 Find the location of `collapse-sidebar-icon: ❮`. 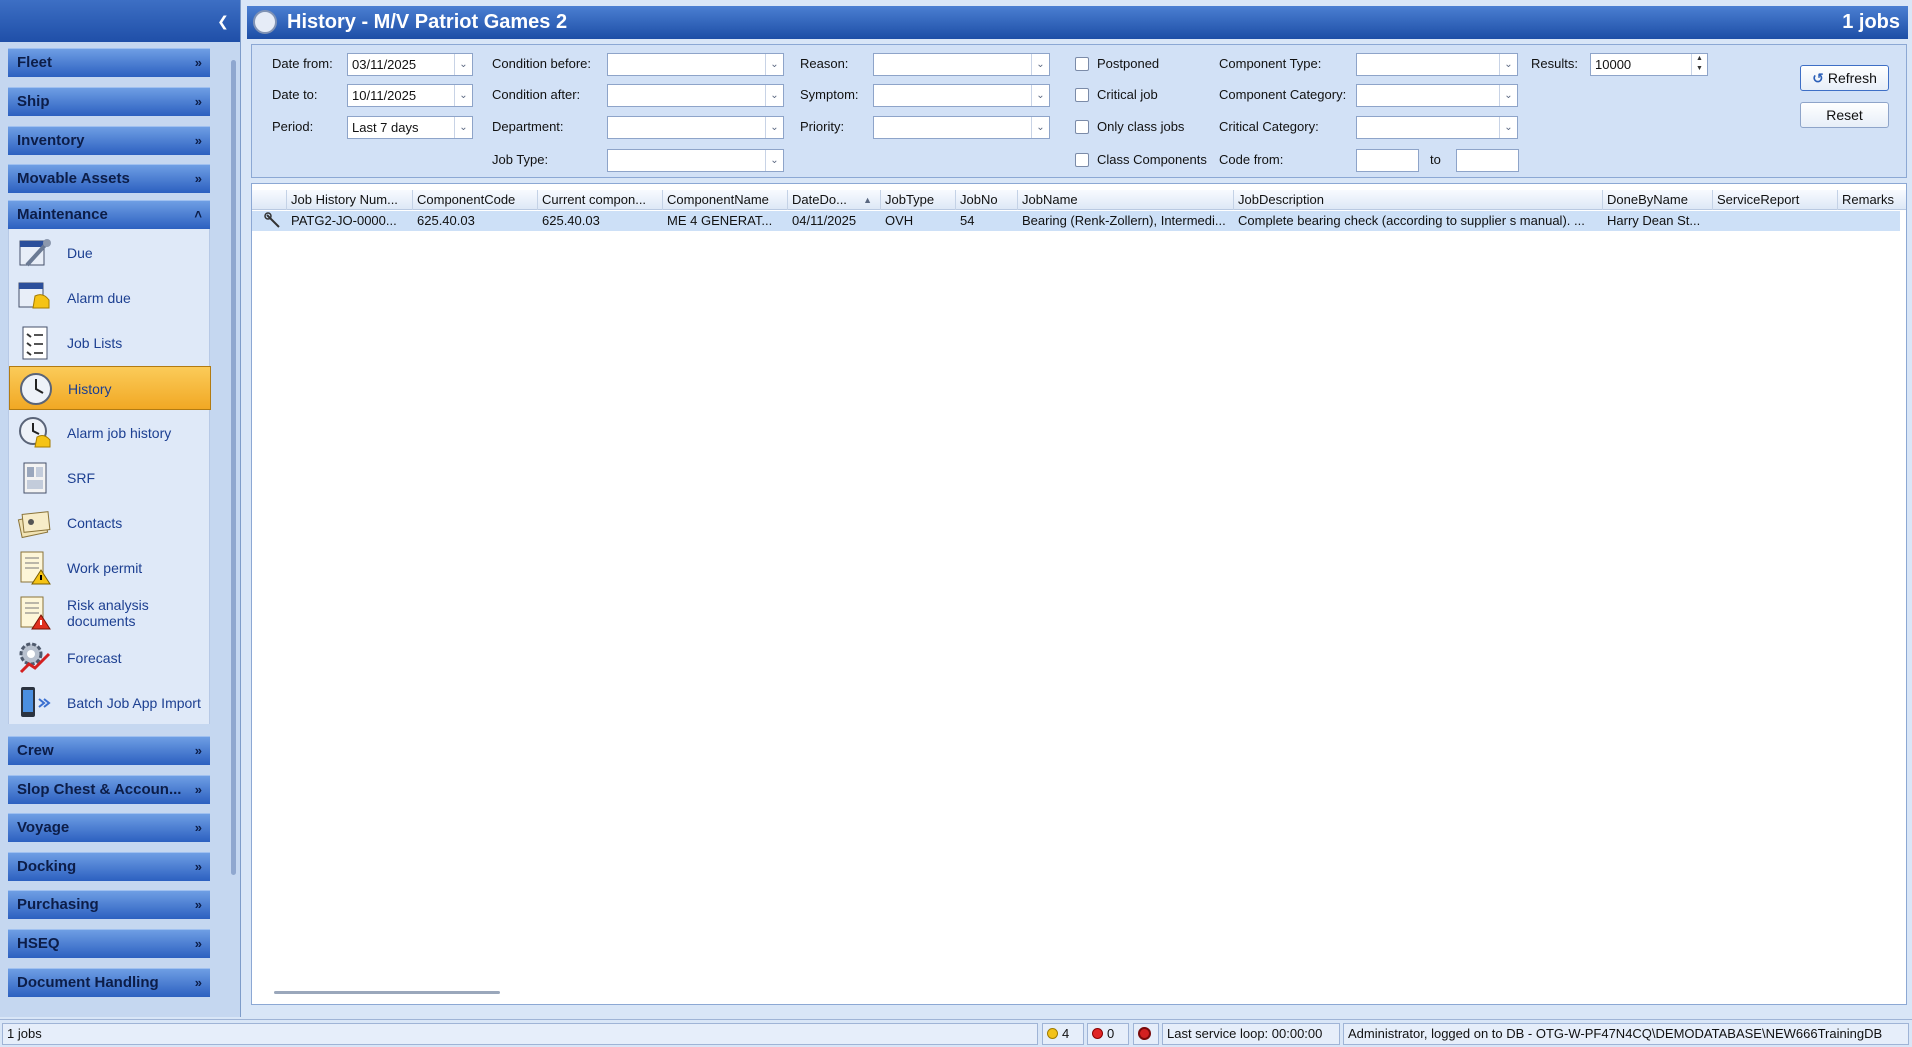

collapse-sidebar-icon: ❮ is located at coordinates (223, 21).